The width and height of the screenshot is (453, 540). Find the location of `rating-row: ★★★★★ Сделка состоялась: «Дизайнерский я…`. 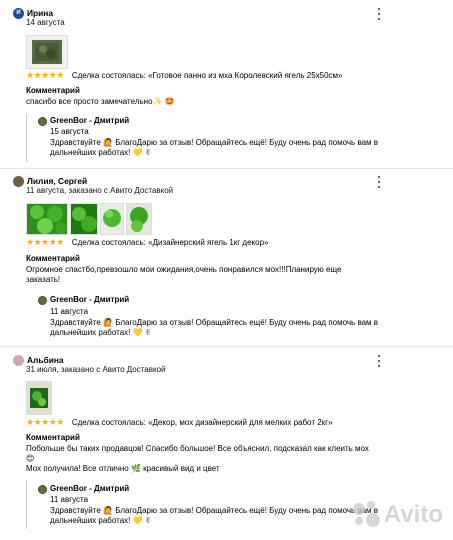

rating-row: ★★★★★ Сделка состоялась: «Дизайнерский я… is located at coordinates (147, 243).